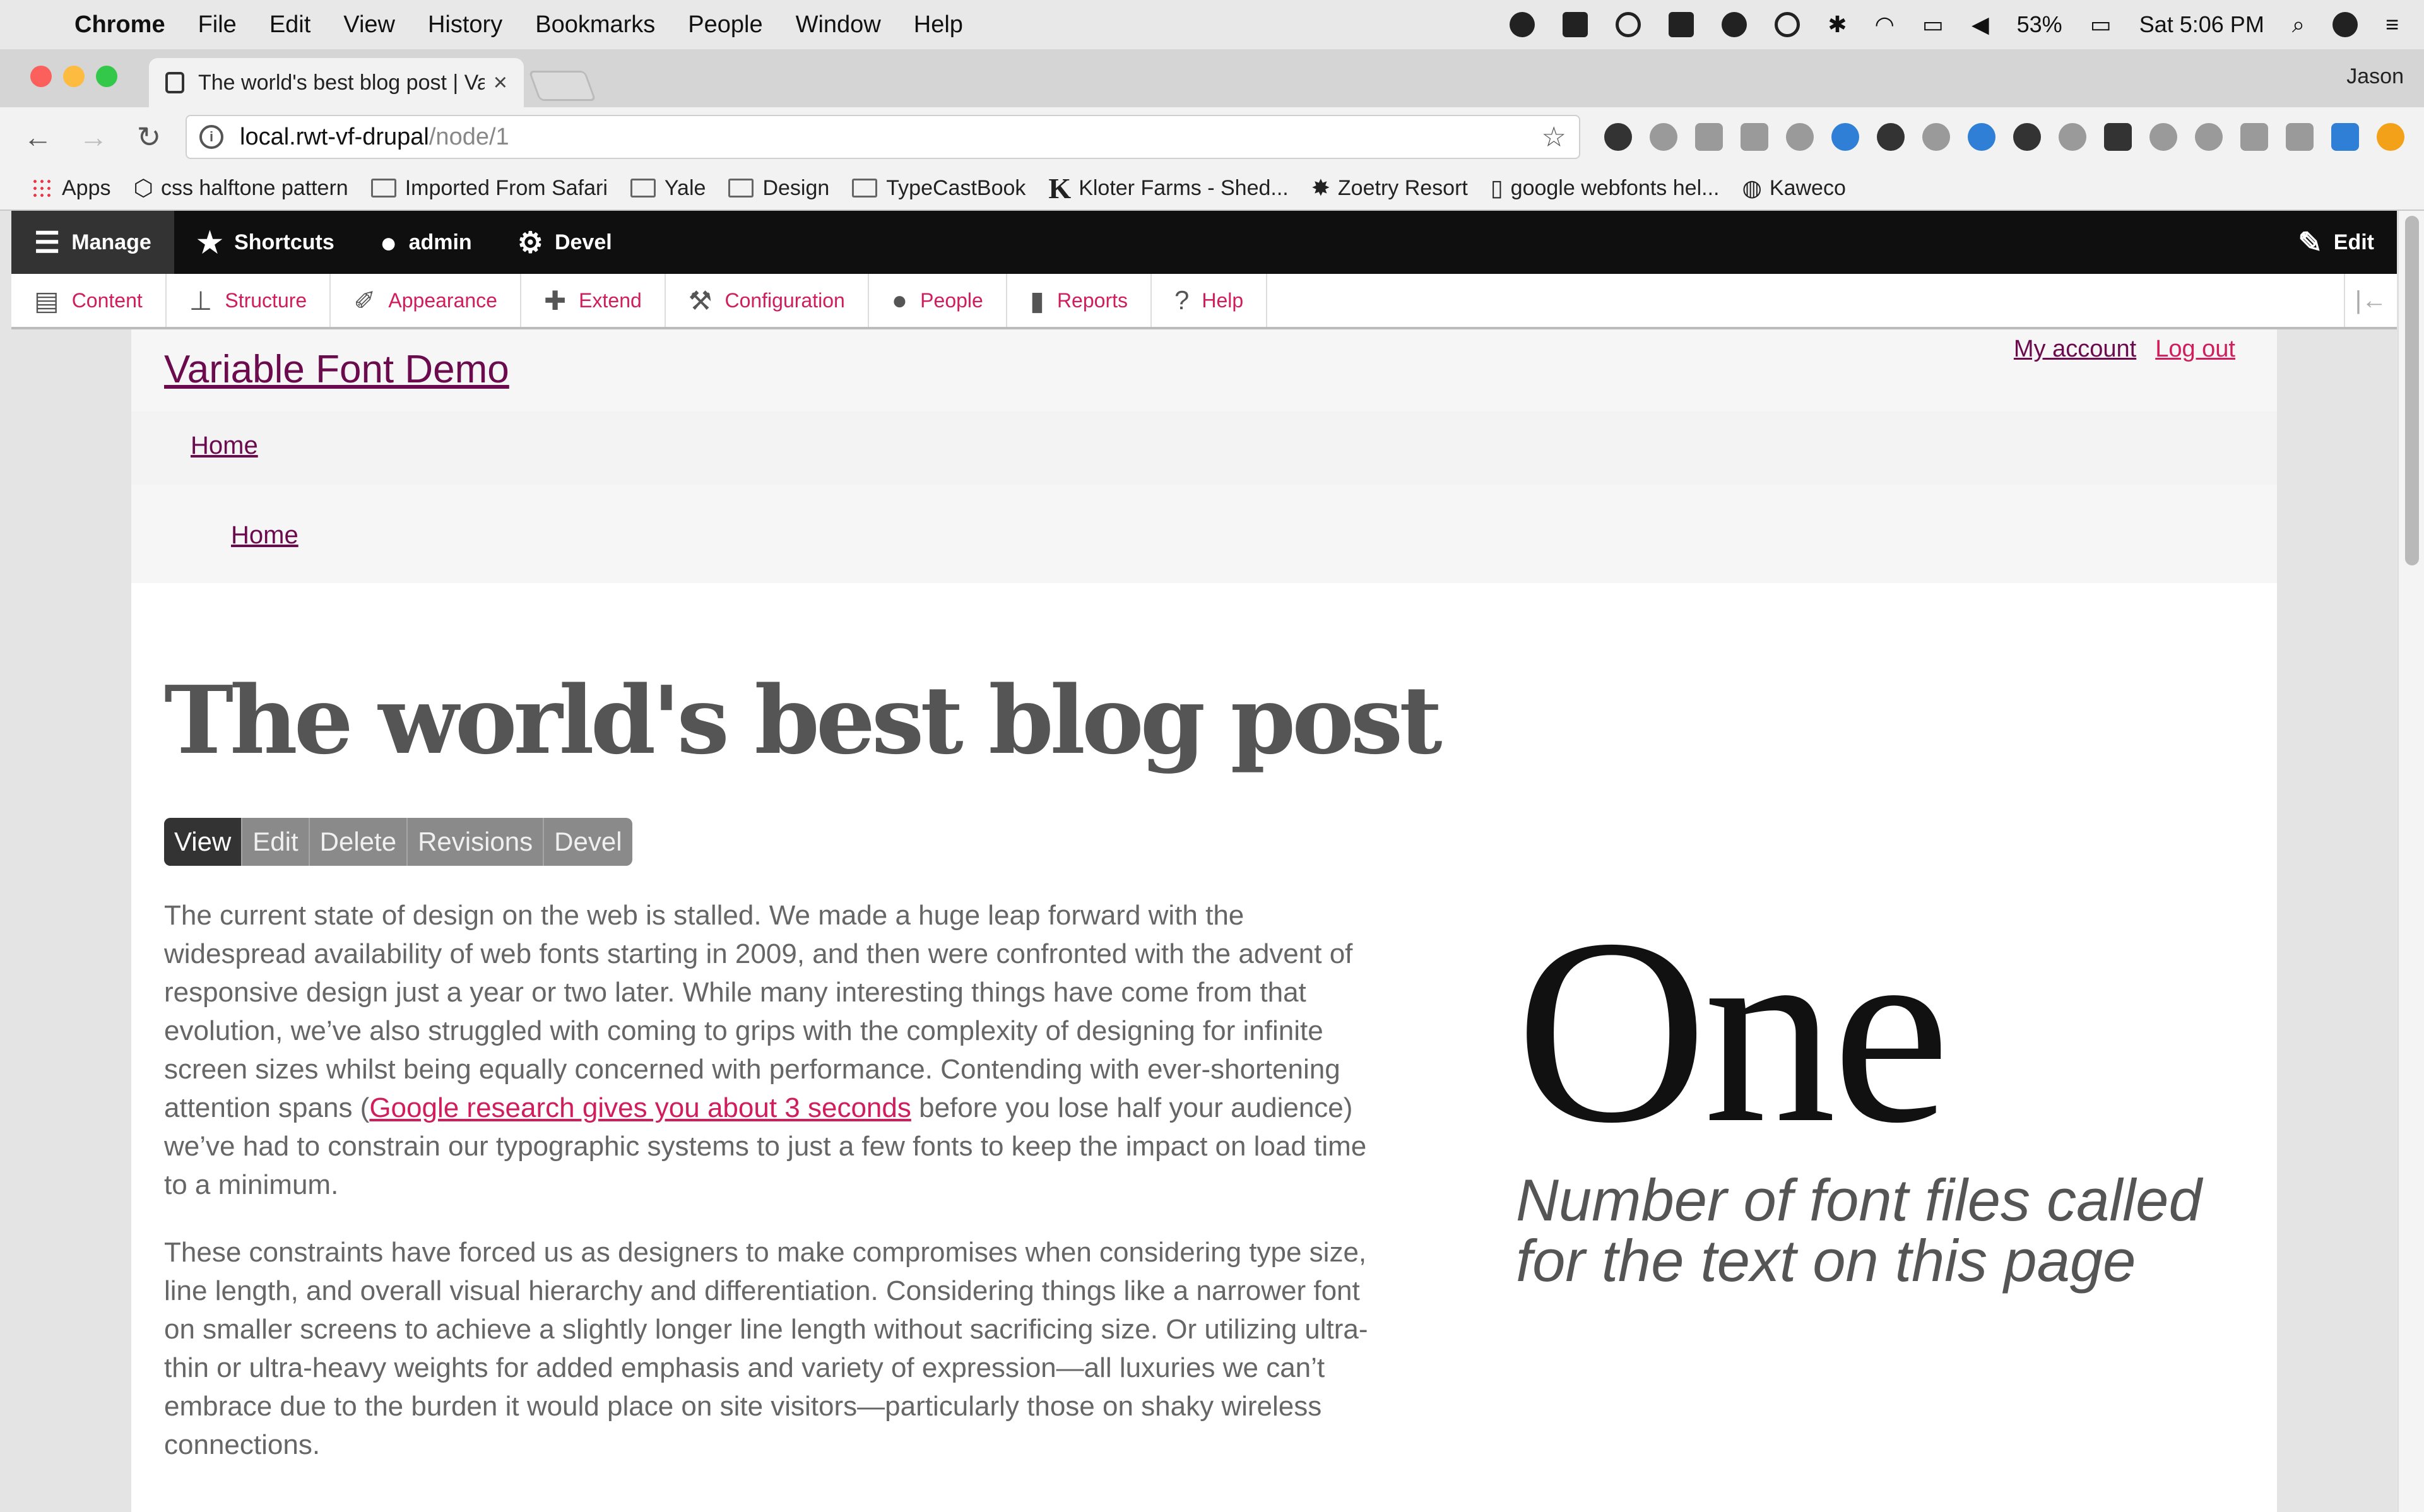 Image resolution: width=2424 pixels, height=1512 pixels. I want to click on tray-configuration: ⚒ Configuration, so click(767, 300).